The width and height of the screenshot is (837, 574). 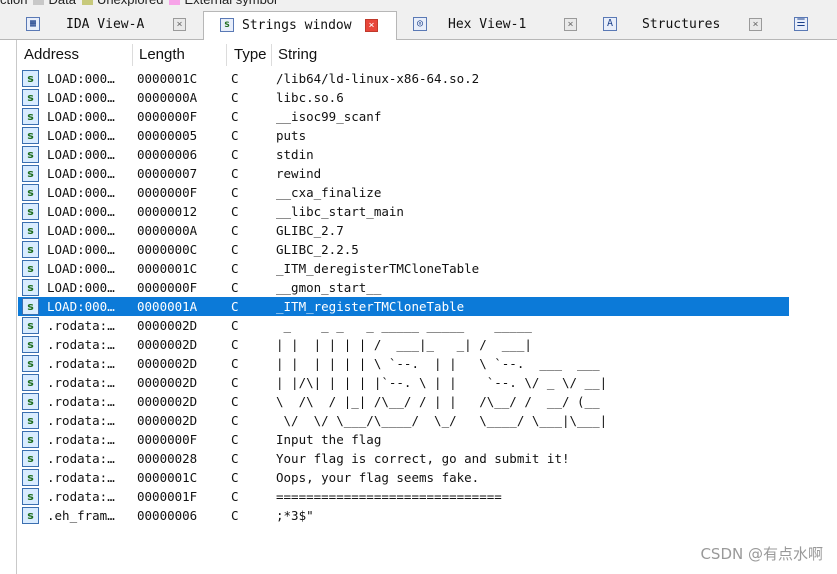 What do you see at coordinates (107, 25) in the screenshot?
I see `tab-ida-view-a: ▦ IDA View-A ×` at bounding box center [107, 25].